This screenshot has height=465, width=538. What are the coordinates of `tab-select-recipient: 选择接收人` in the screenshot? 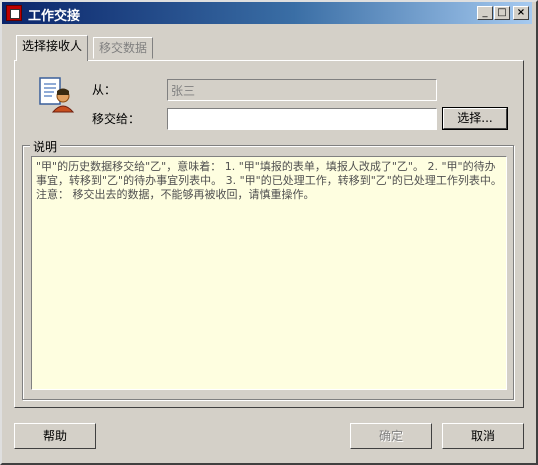 It's located at (52, 48).